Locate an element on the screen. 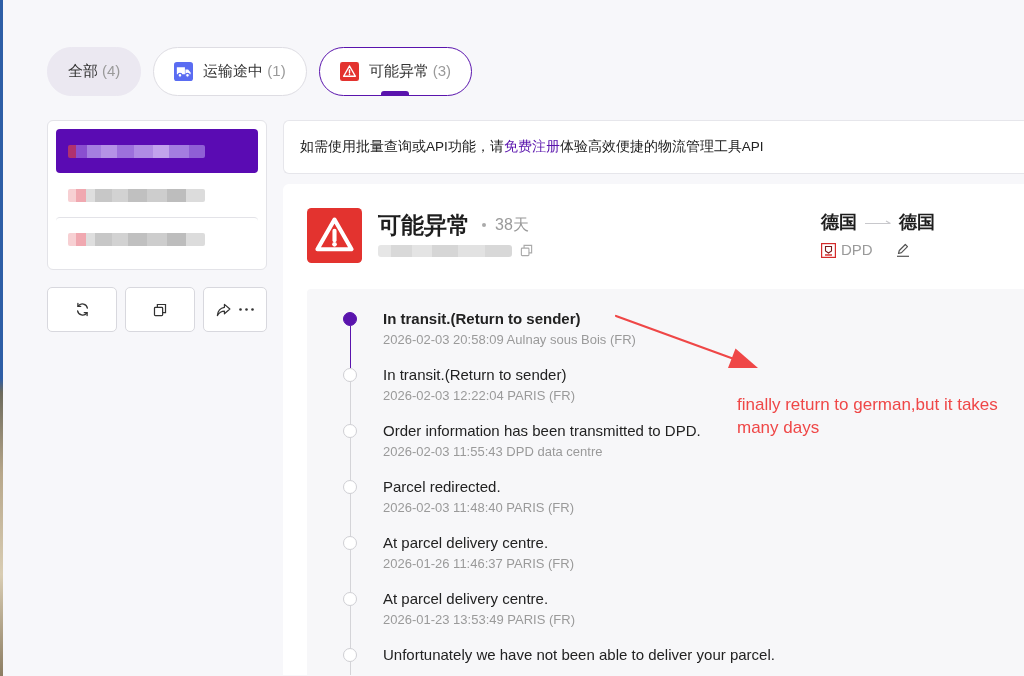 This screenshot has width=1024, height=676. notice-text: 如需使用批量查询或API功能，请免费注册体验高效便捷的物流管理工具API is located at coordinates (532, 146).